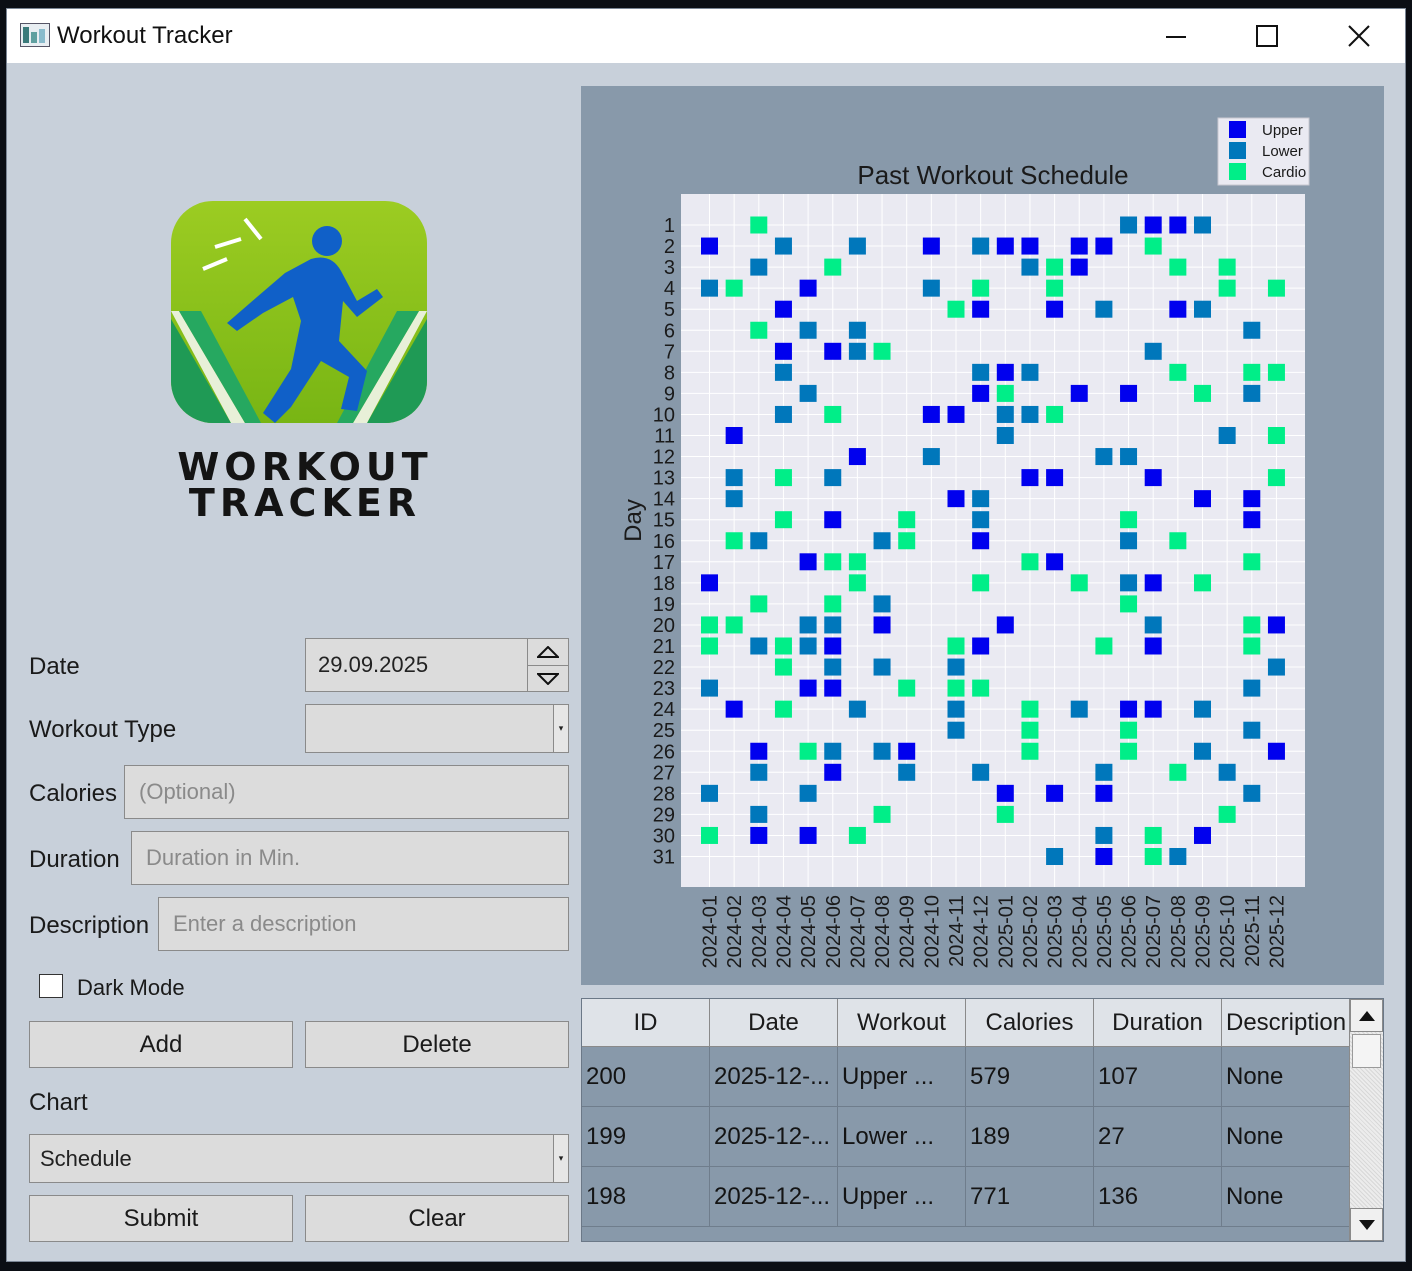 This screenshot has height=1271, width=1412. Describe the element at coordinates (646, 1023) in the screenshot. I see `column-header: ID` at that location.